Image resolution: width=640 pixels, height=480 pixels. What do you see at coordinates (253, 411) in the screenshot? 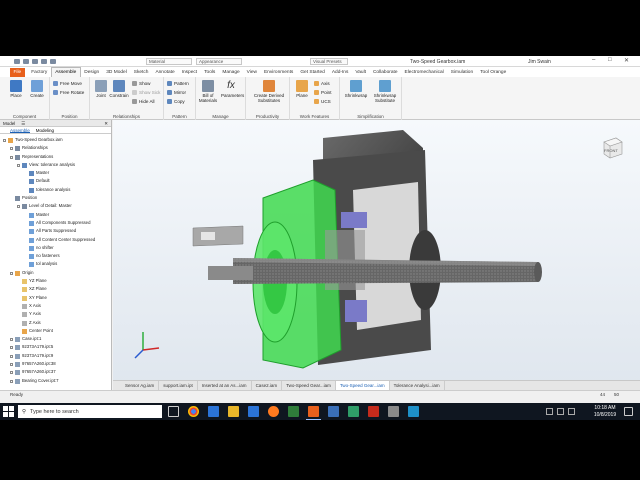
I see `mail-icon` at bounding box center [253, 411].